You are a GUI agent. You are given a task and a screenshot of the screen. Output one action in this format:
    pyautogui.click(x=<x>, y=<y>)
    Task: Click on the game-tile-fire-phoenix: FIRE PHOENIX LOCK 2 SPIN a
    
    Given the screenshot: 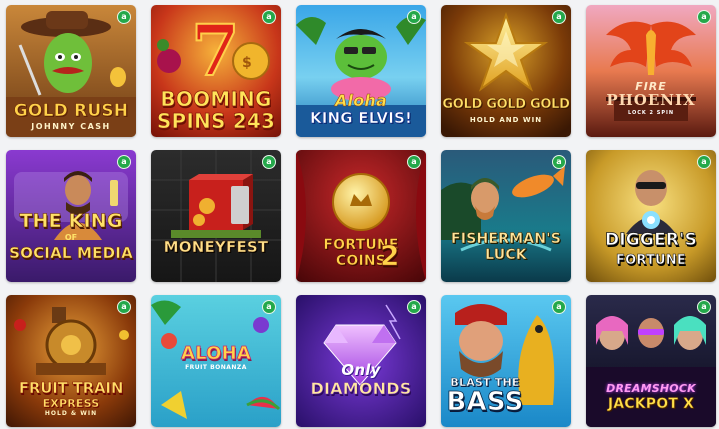 What is the action you would take?
    pyautogui.click(x=651, y=71)
    